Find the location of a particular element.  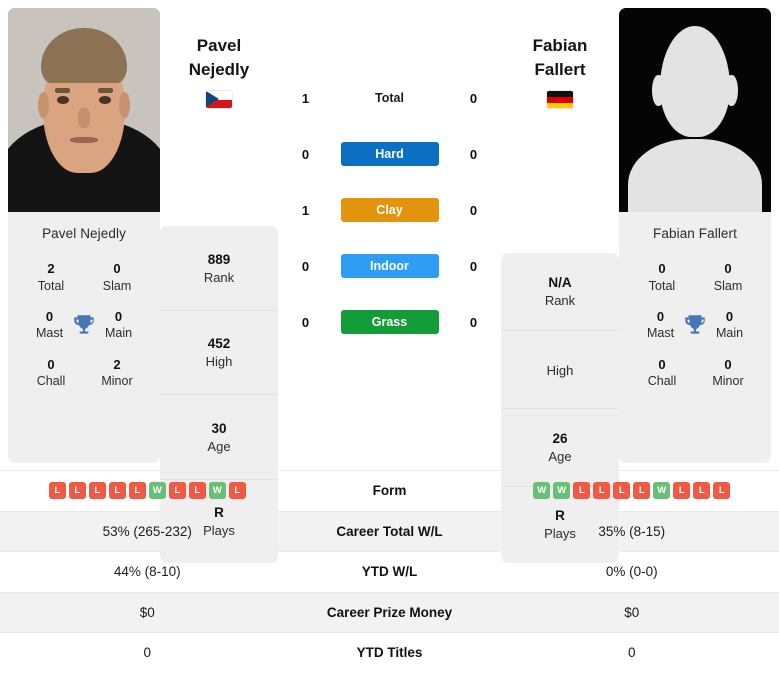

left-high-label: High is located at coordinates (219, 361).